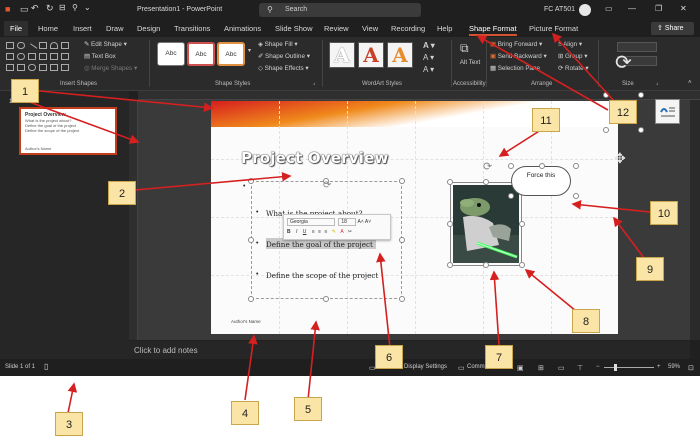  Describe the element at coordinates (100, 56) in the screenshot. I see `text-box-button: ▤ Text Box` at that location.